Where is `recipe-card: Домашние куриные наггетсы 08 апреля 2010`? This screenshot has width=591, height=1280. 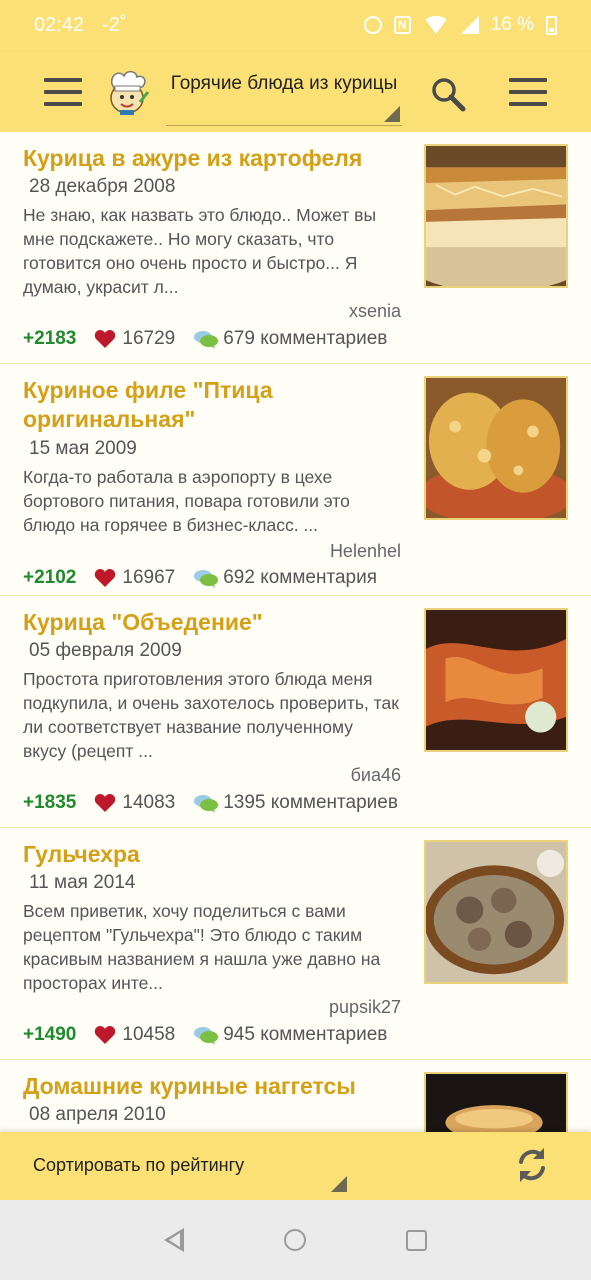 recipe-card: Домашние куриные наггетсы 08 апреля 2010 is located at coordinates (295, 1096).